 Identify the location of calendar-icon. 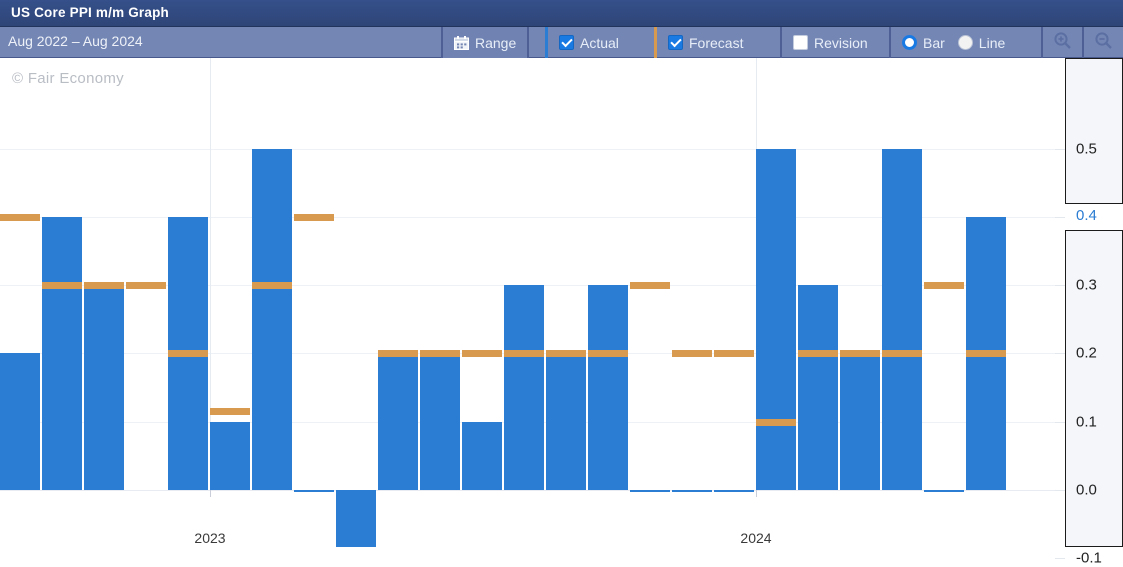
(461, 42).